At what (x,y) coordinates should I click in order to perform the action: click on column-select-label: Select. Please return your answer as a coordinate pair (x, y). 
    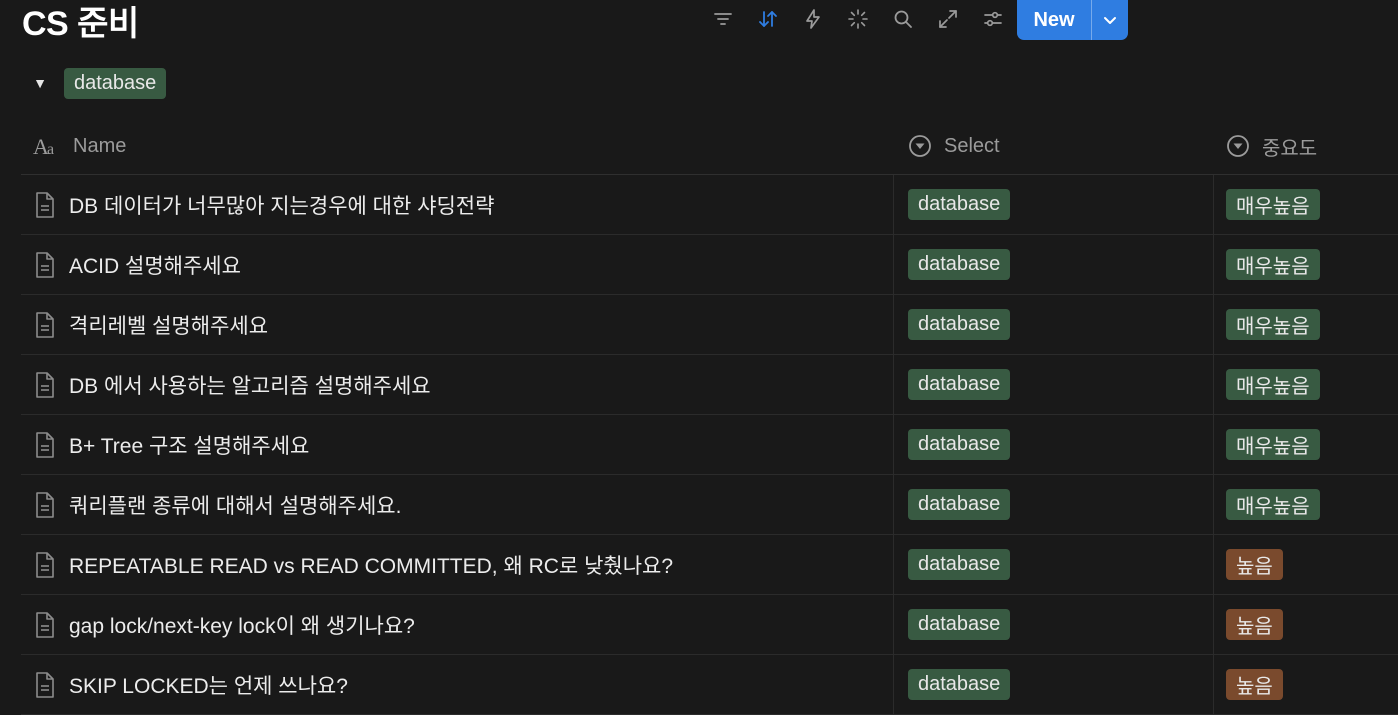
    Looking at the image, I should click on (972, 145).